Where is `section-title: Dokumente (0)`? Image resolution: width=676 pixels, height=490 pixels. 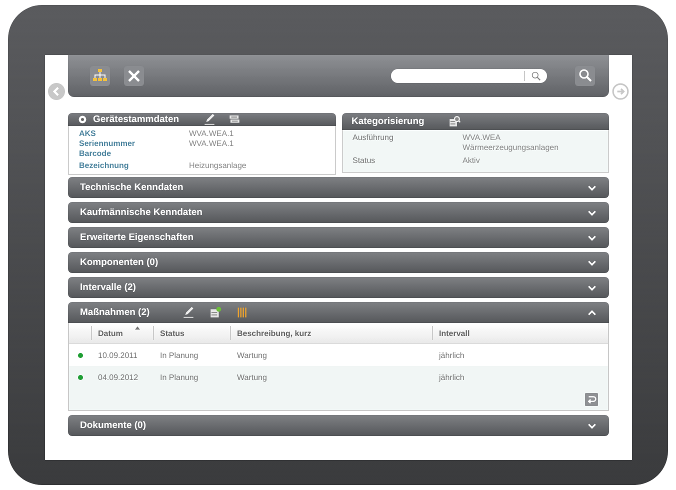
section-title: Dokumente (0) is located at coordinates (113, 425).